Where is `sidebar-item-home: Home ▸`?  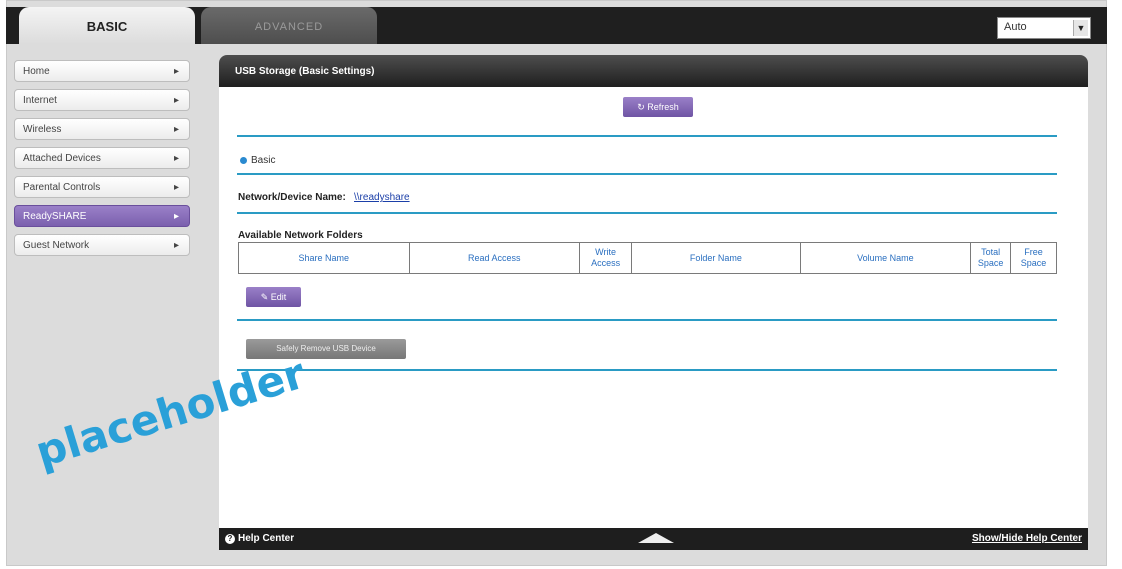
sidebar-item-home: Home ▸ is located at coordinates (102, 71).